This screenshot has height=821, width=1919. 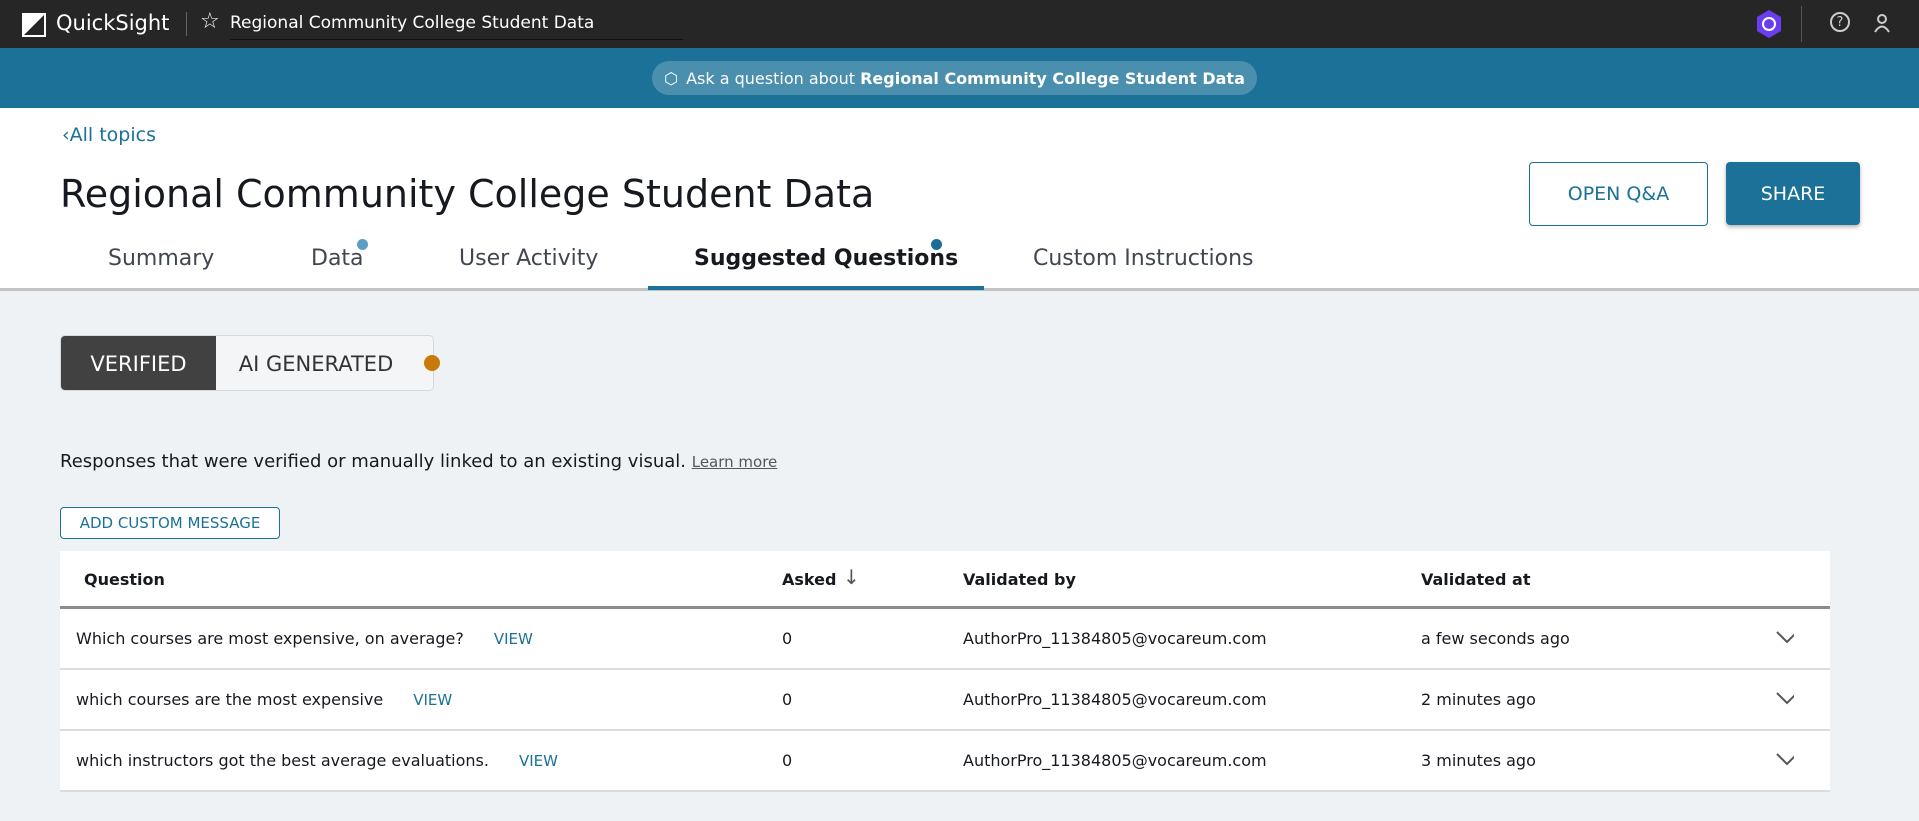 What do you see at coordinates (816, 288) in the screenshot?
I see `active-tab-indicator` at bounding box center [816, 288].